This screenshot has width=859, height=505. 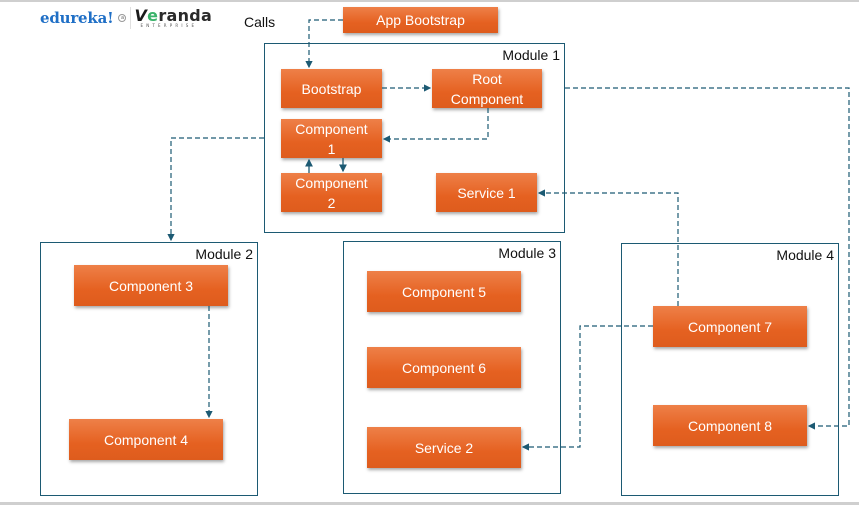 I want to click on node-component-4: Component 4, so click(x=146, y=439).